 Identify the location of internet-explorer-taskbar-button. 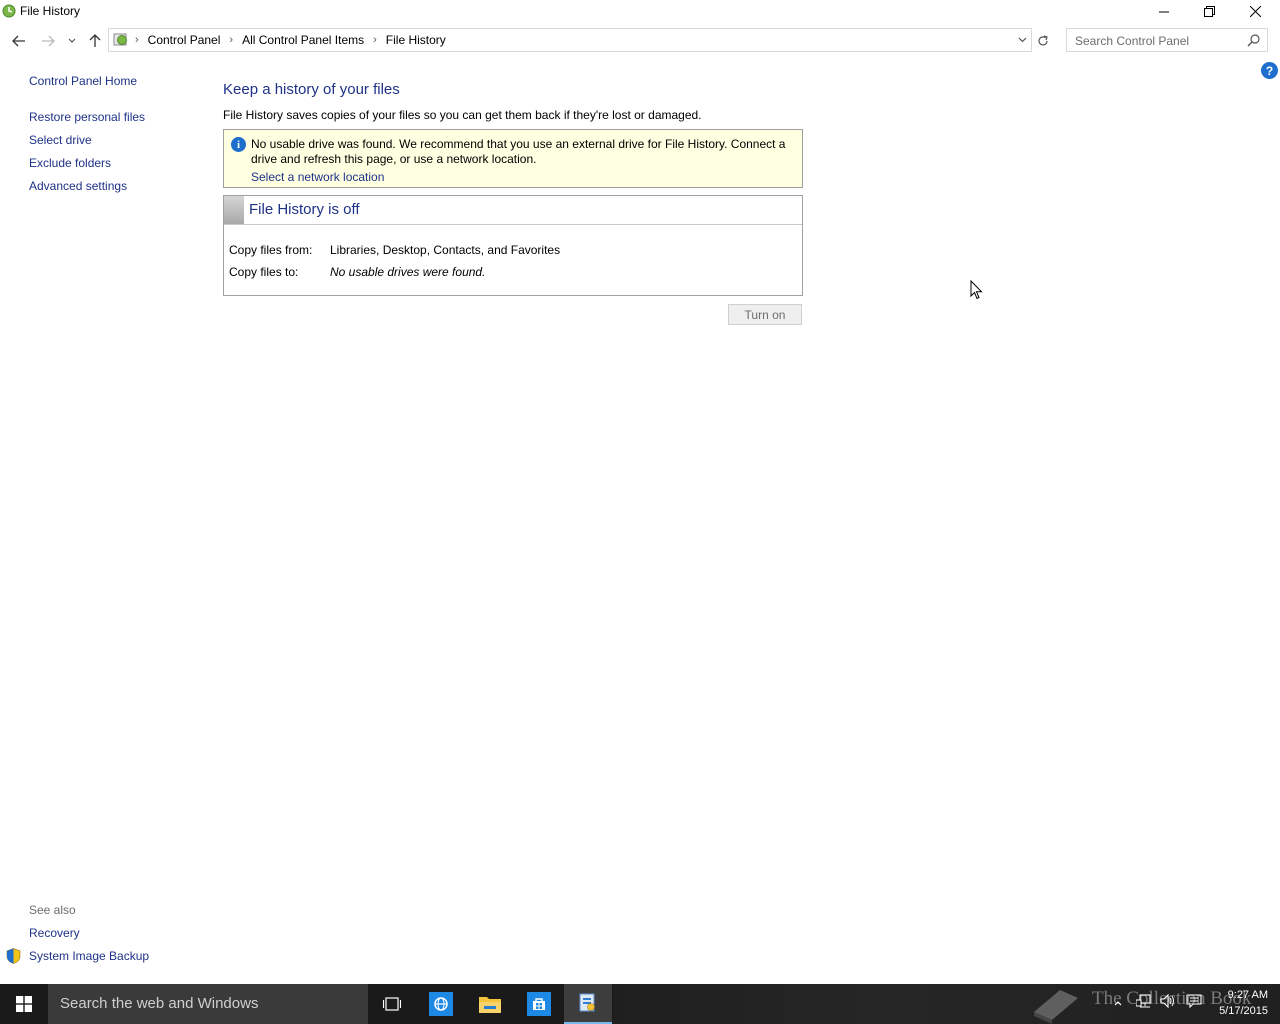
(441, 1004).